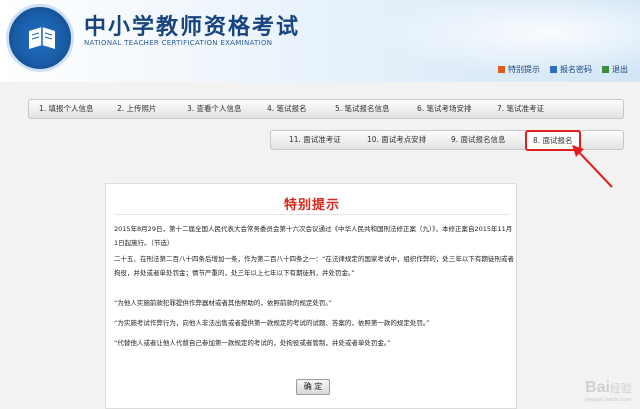 The width and height of the screenshot is (640, 409). I want to click on password-label: 报名密码, so click(576, 69).